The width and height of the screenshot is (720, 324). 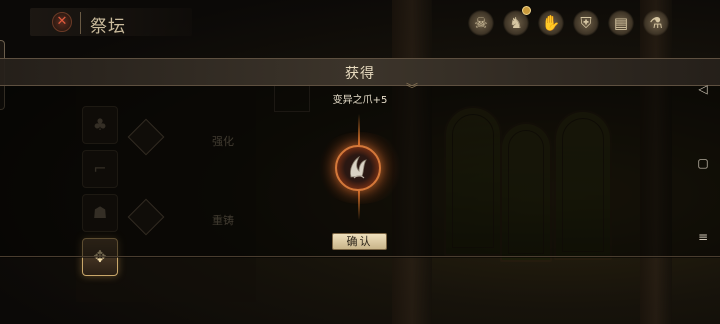 What do you see at coordinates (108, 27) in the screenshot?
I see `page-title: 祭坛` at bounding box center [108, 27].